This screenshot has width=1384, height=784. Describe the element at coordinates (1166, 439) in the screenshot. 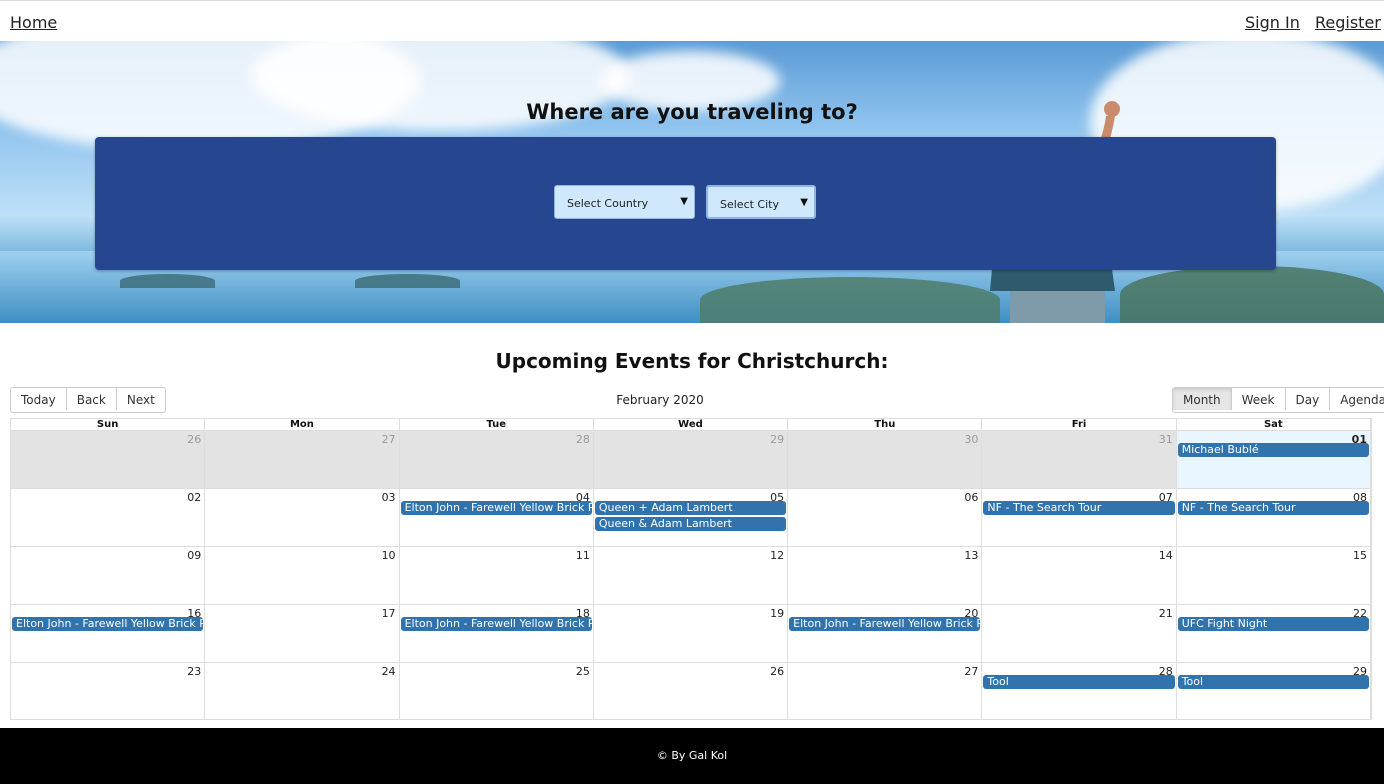

I see `day-number: 31` at that location.